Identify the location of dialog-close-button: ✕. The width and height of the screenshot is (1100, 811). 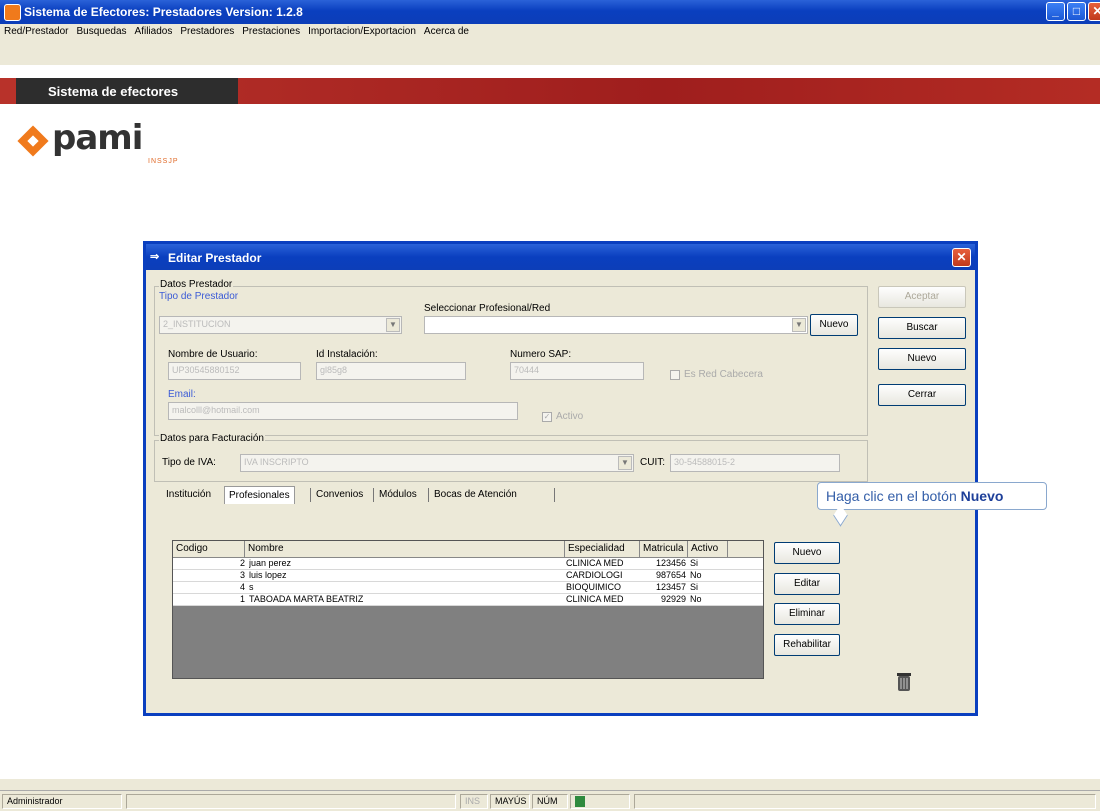
(961, 257).